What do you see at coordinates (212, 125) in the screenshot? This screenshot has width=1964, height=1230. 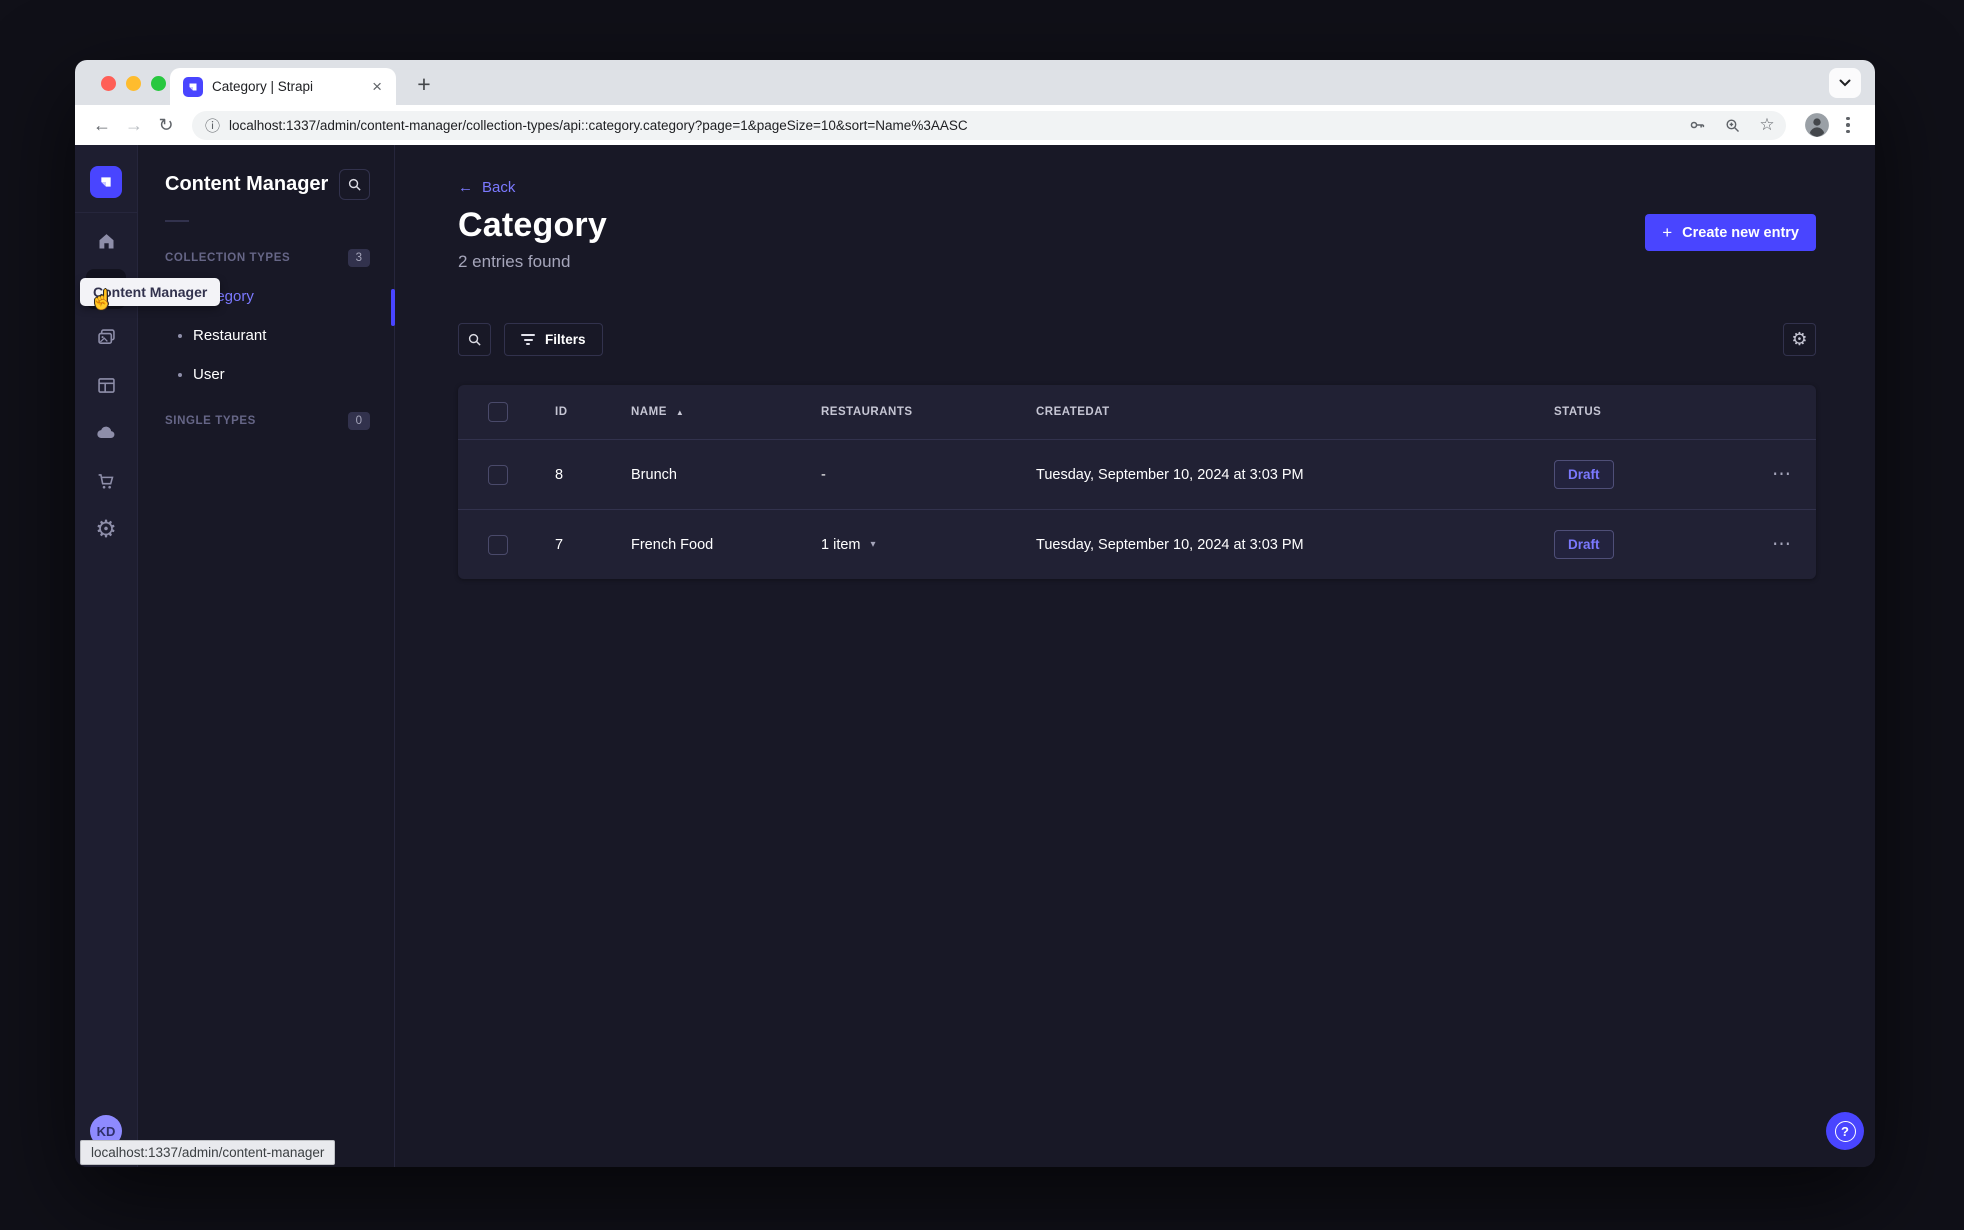 I see `site-info-icon: ⓘ` at bounding box center [212, 125].